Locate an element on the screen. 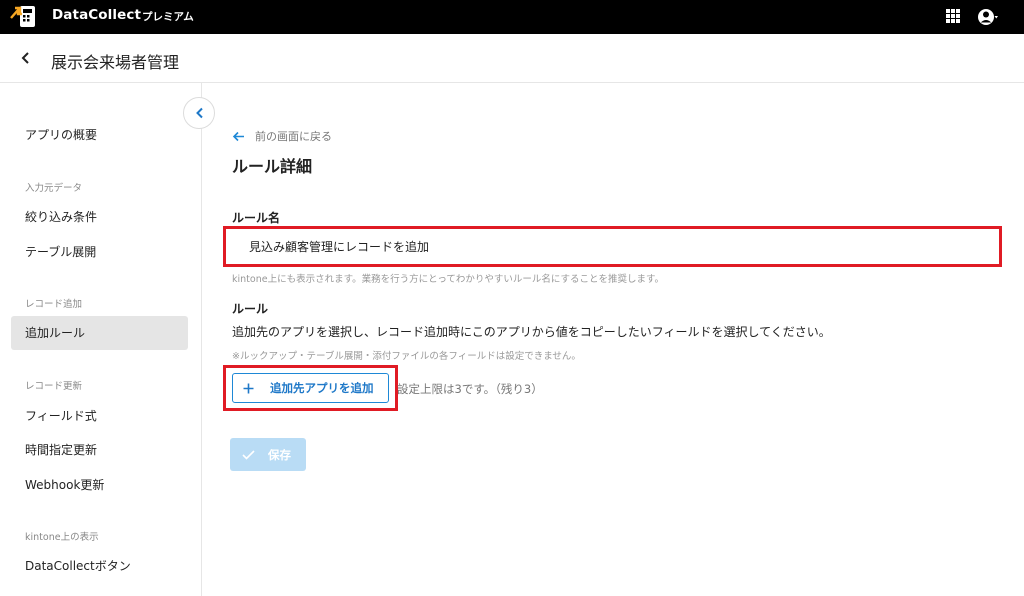 The width and height of the screenshot is (1024, 596). rule-name-label: ルール名 is located at coordinates (256, 218).